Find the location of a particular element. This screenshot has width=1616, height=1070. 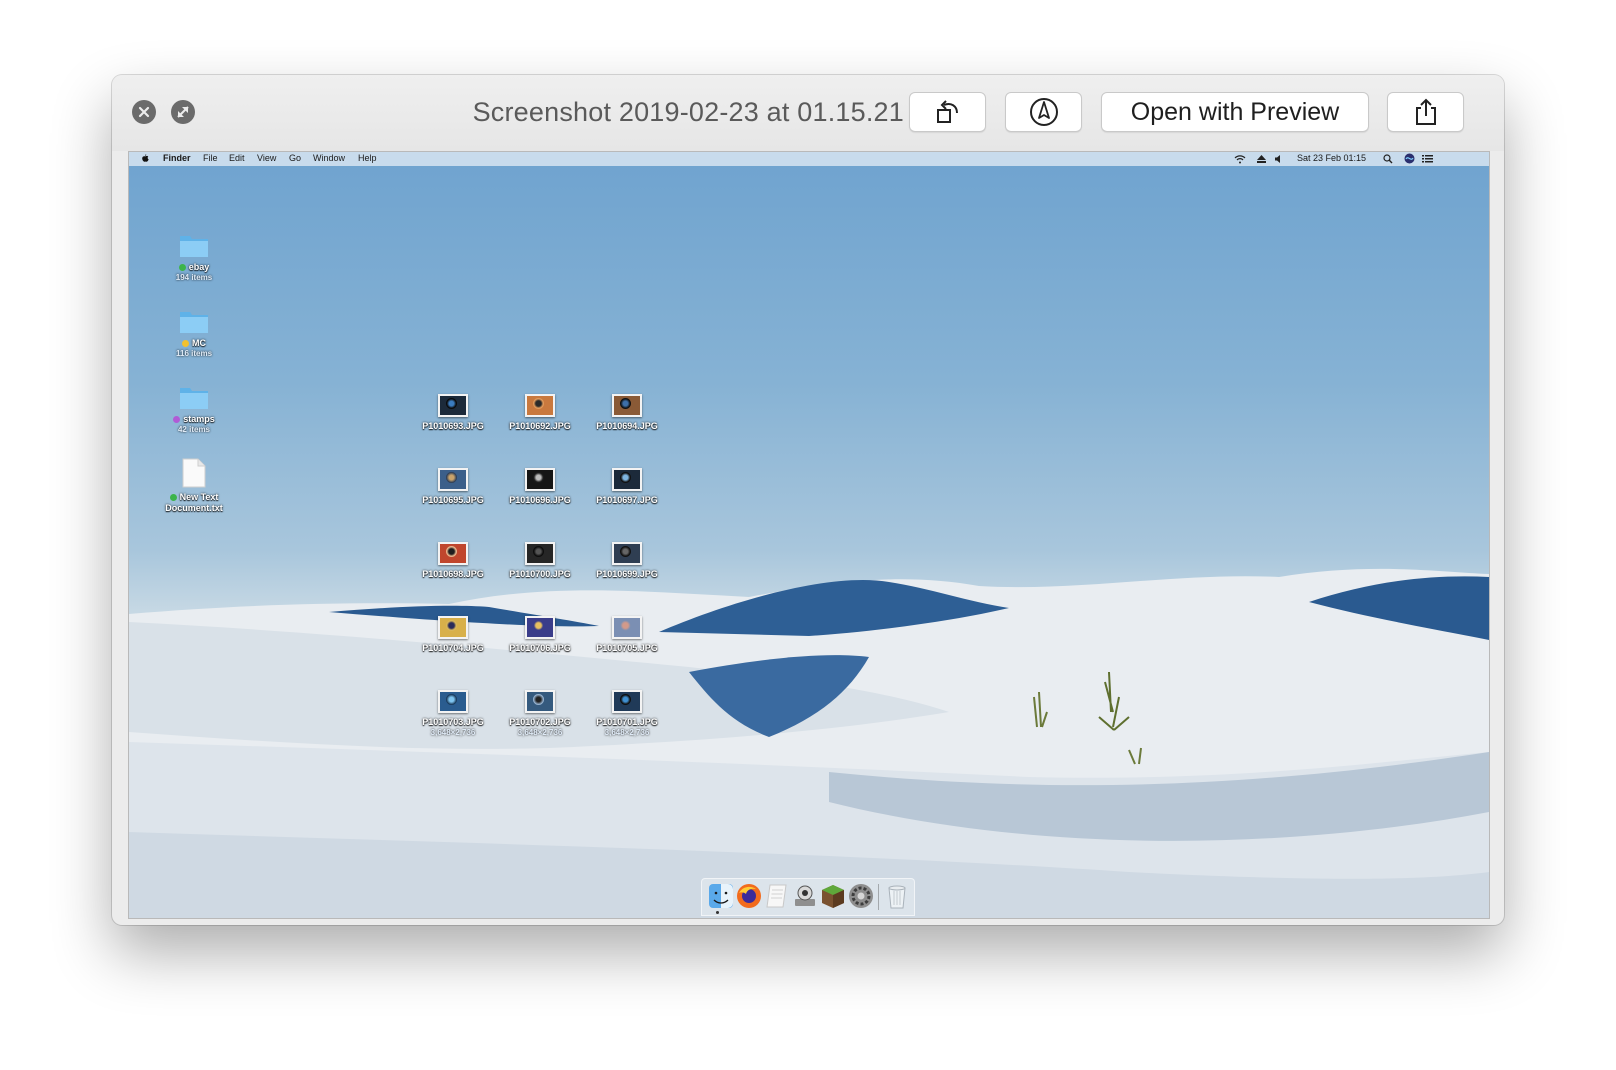

fullscreen-icon is located at coordinates (183, 112).